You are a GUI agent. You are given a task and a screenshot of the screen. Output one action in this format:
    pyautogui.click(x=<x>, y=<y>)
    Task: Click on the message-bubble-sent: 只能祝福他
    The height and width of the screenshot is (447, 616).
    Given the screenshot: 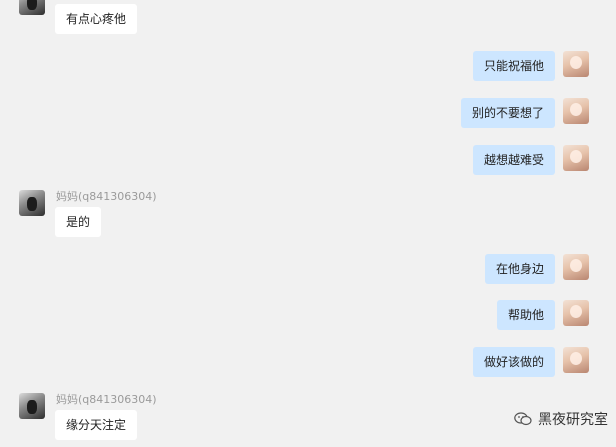 What is the action you would take?
    pyautogui.click(x=513, y=66)
    